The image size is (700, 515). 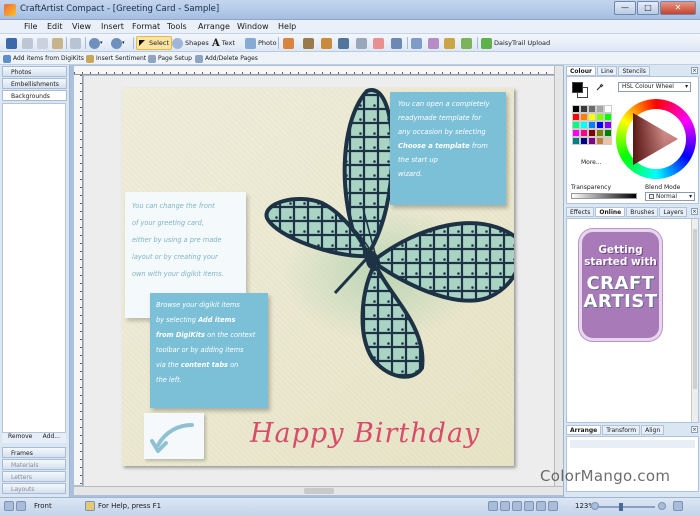 What do you see at coordinates (78, 280) in the screenshot?
I see `vertical-ruler` at bounding box center [78, 280].